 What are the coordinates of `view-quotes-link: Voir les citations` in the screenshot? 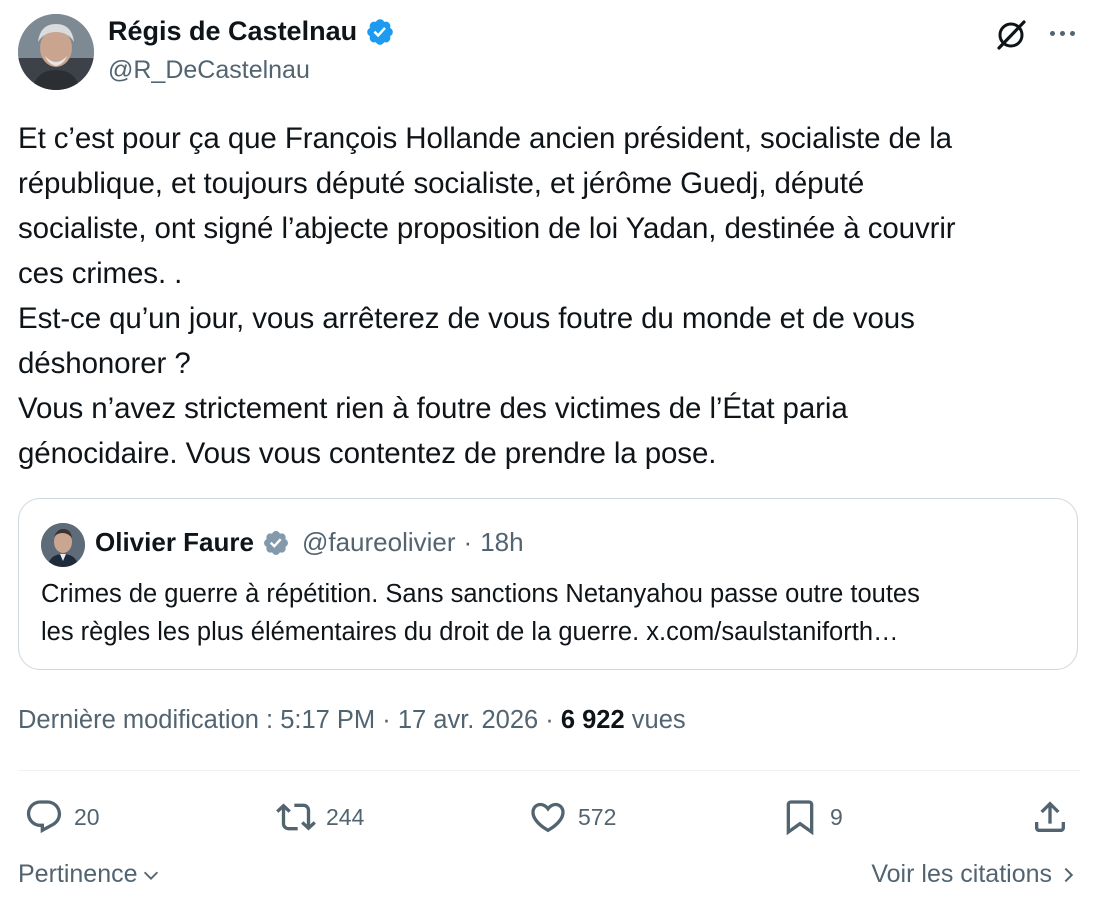 It's located at (973, 874).